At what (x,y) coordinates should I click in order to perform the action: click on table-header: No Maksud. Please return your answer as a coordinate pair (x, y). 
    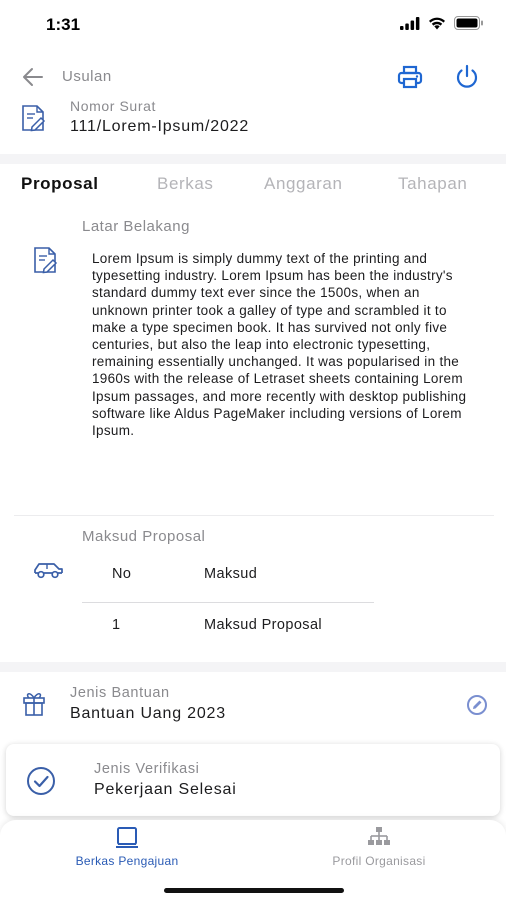
    Looking at the image, I should click on (228, 579).